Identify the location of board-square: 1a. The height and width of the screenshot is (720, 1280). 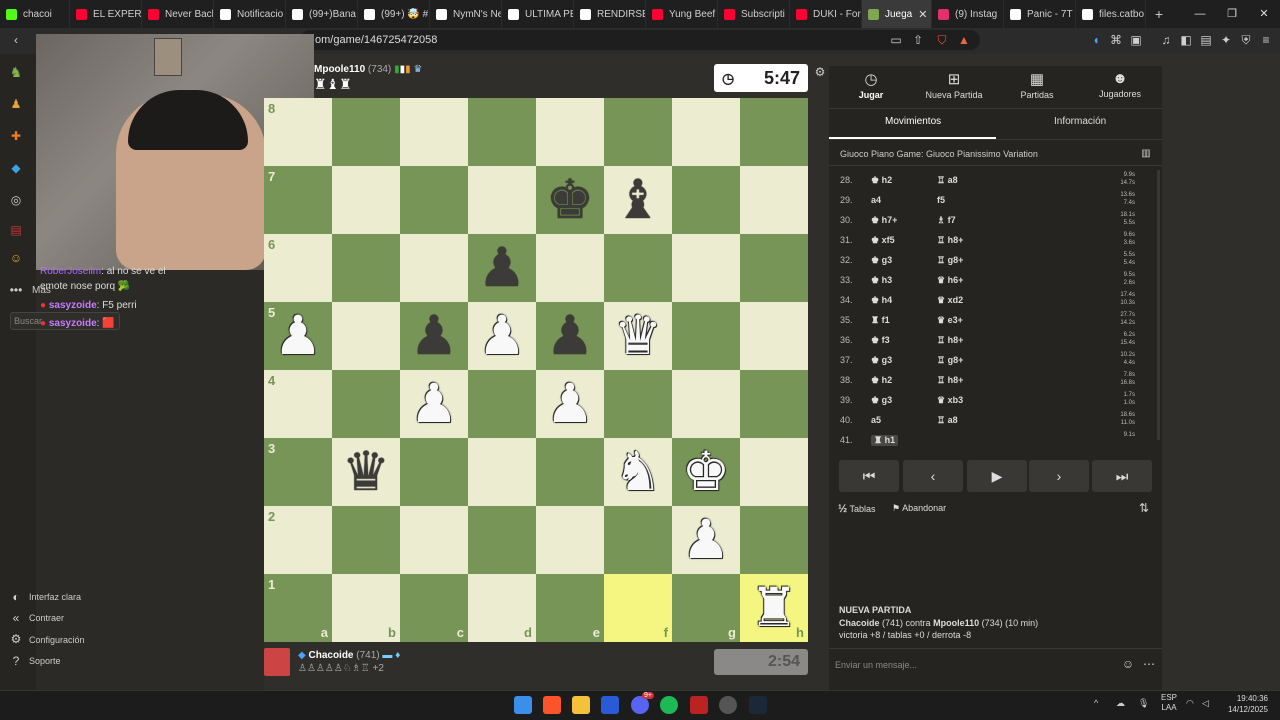
(298, 608).